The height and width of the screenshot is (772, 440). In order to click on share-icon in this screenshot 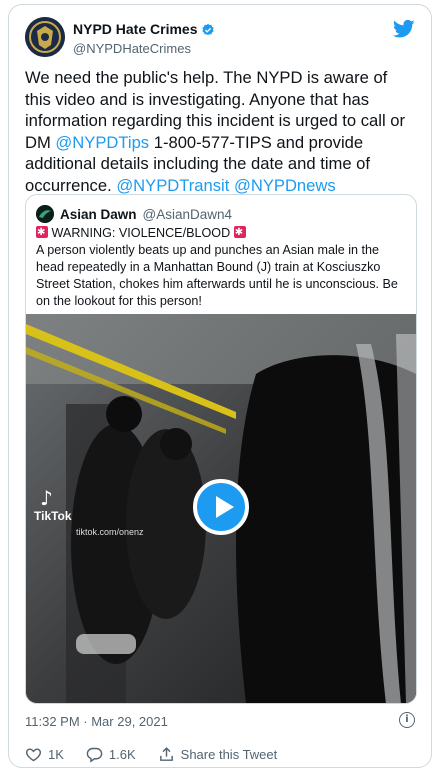, I will do `click(166, 753)`.